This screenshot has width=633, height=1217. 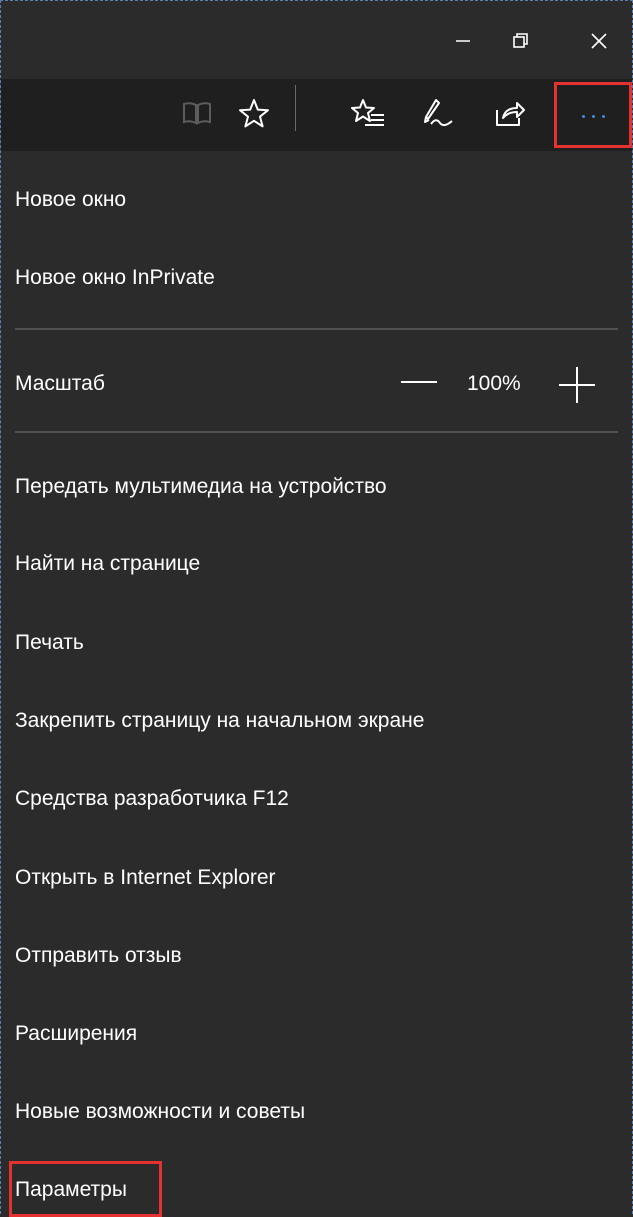 I want to click on menu-item-new-window: Новое окно, so click(x=70, y=200).